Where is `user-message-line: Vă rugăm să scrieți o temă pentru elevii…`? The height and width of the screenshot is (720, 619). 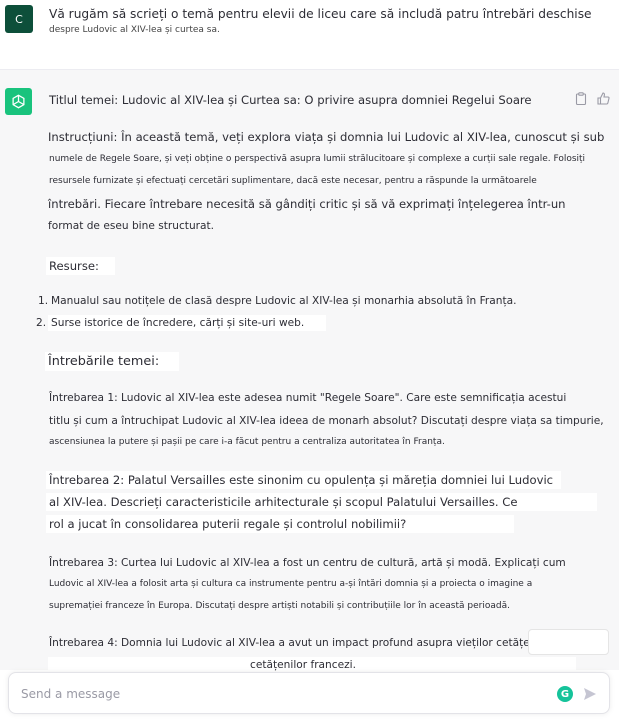
user-message-line: Vă rugăm să scrieți o temă pentru elevii… is located at coordinates (320, 14).